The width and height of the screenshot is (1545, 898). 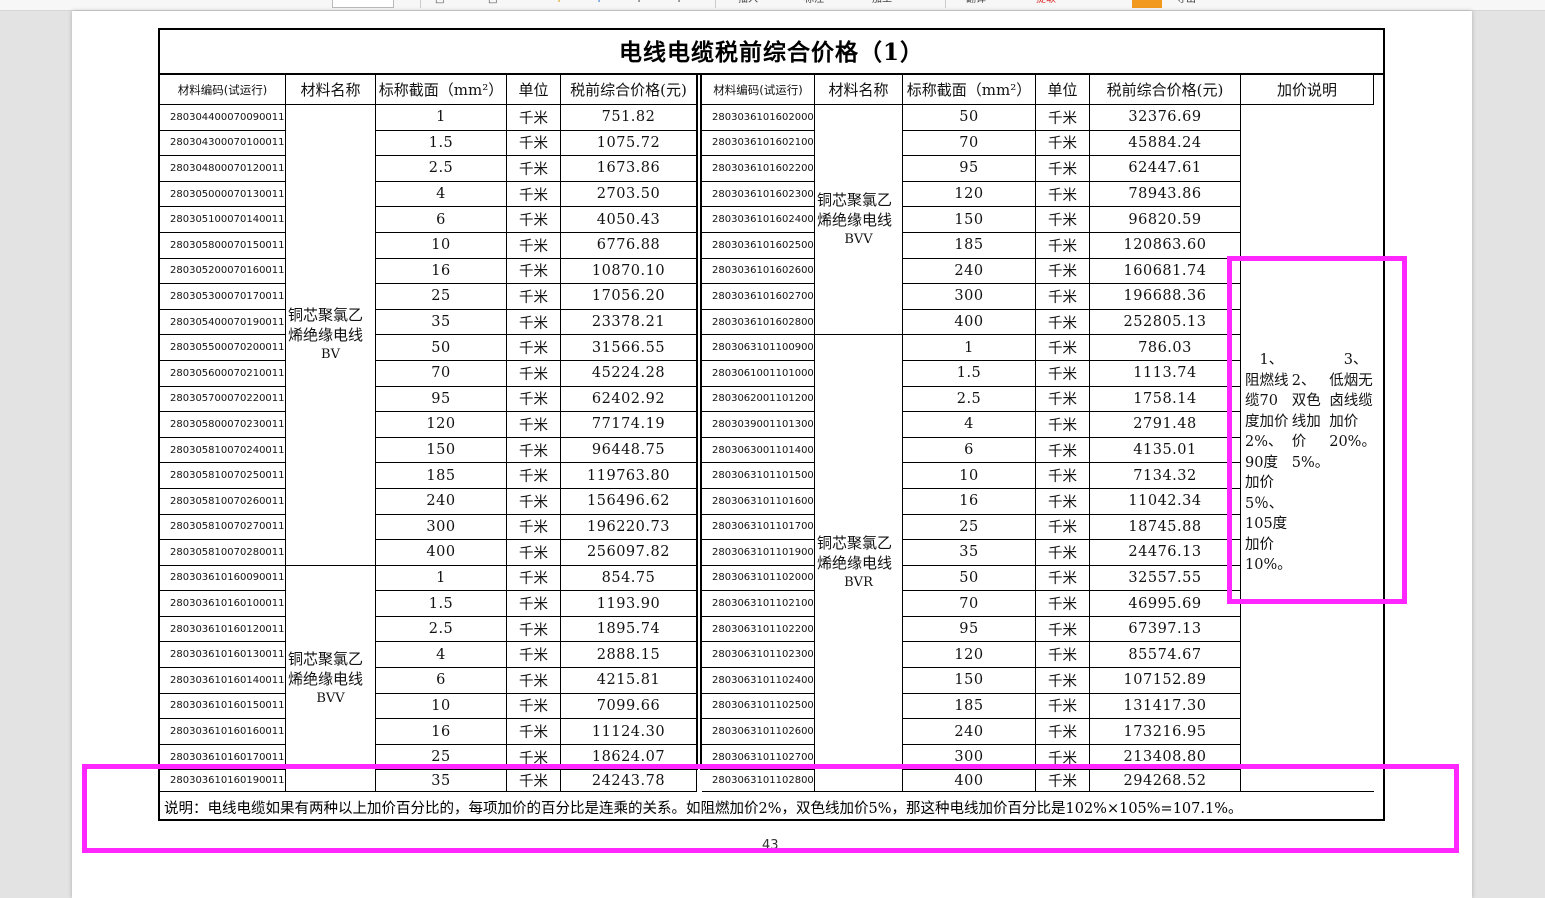 I want to click on table-title: 电线电缆税前综合价格（1）, so click(x=771, y=52).